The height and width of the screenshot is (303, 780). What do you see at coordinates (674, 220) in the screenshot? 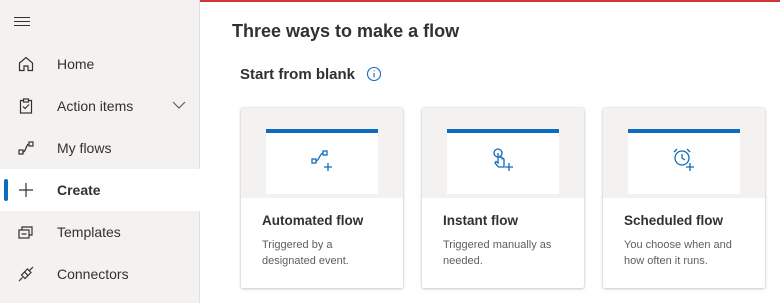
I see `card-title: Scheduled flow` at bounding box center [674, 220].